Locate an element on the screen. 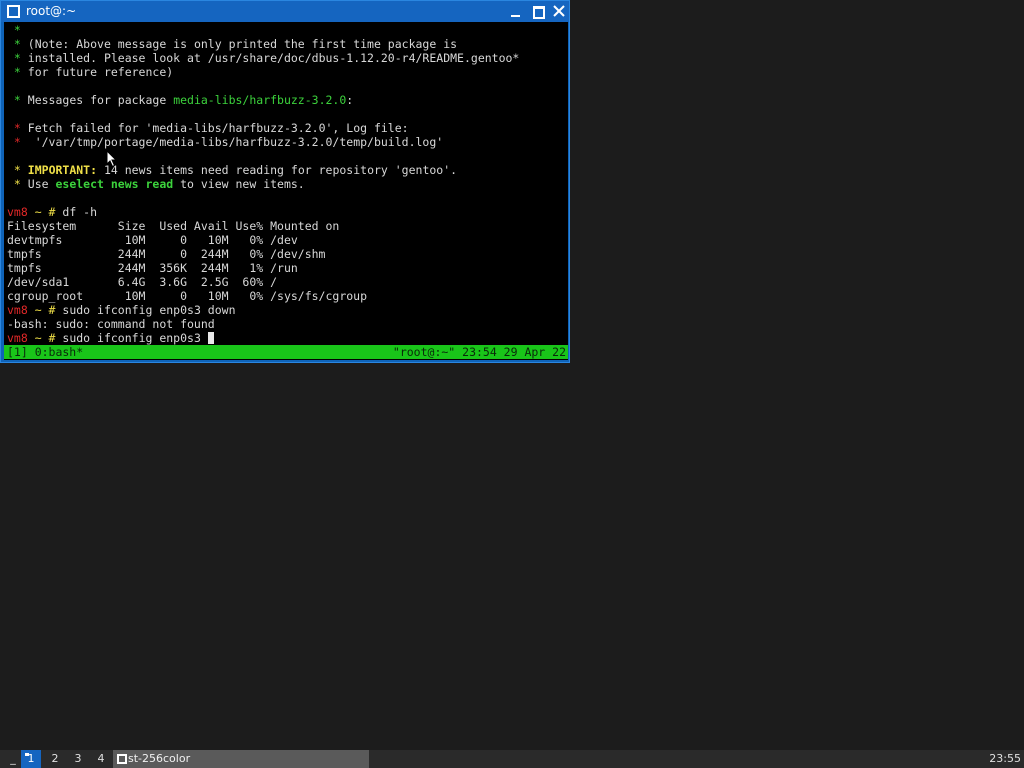 The image size is (1024, 768). active-workspace-indicator is located at coordinates (27, 754).